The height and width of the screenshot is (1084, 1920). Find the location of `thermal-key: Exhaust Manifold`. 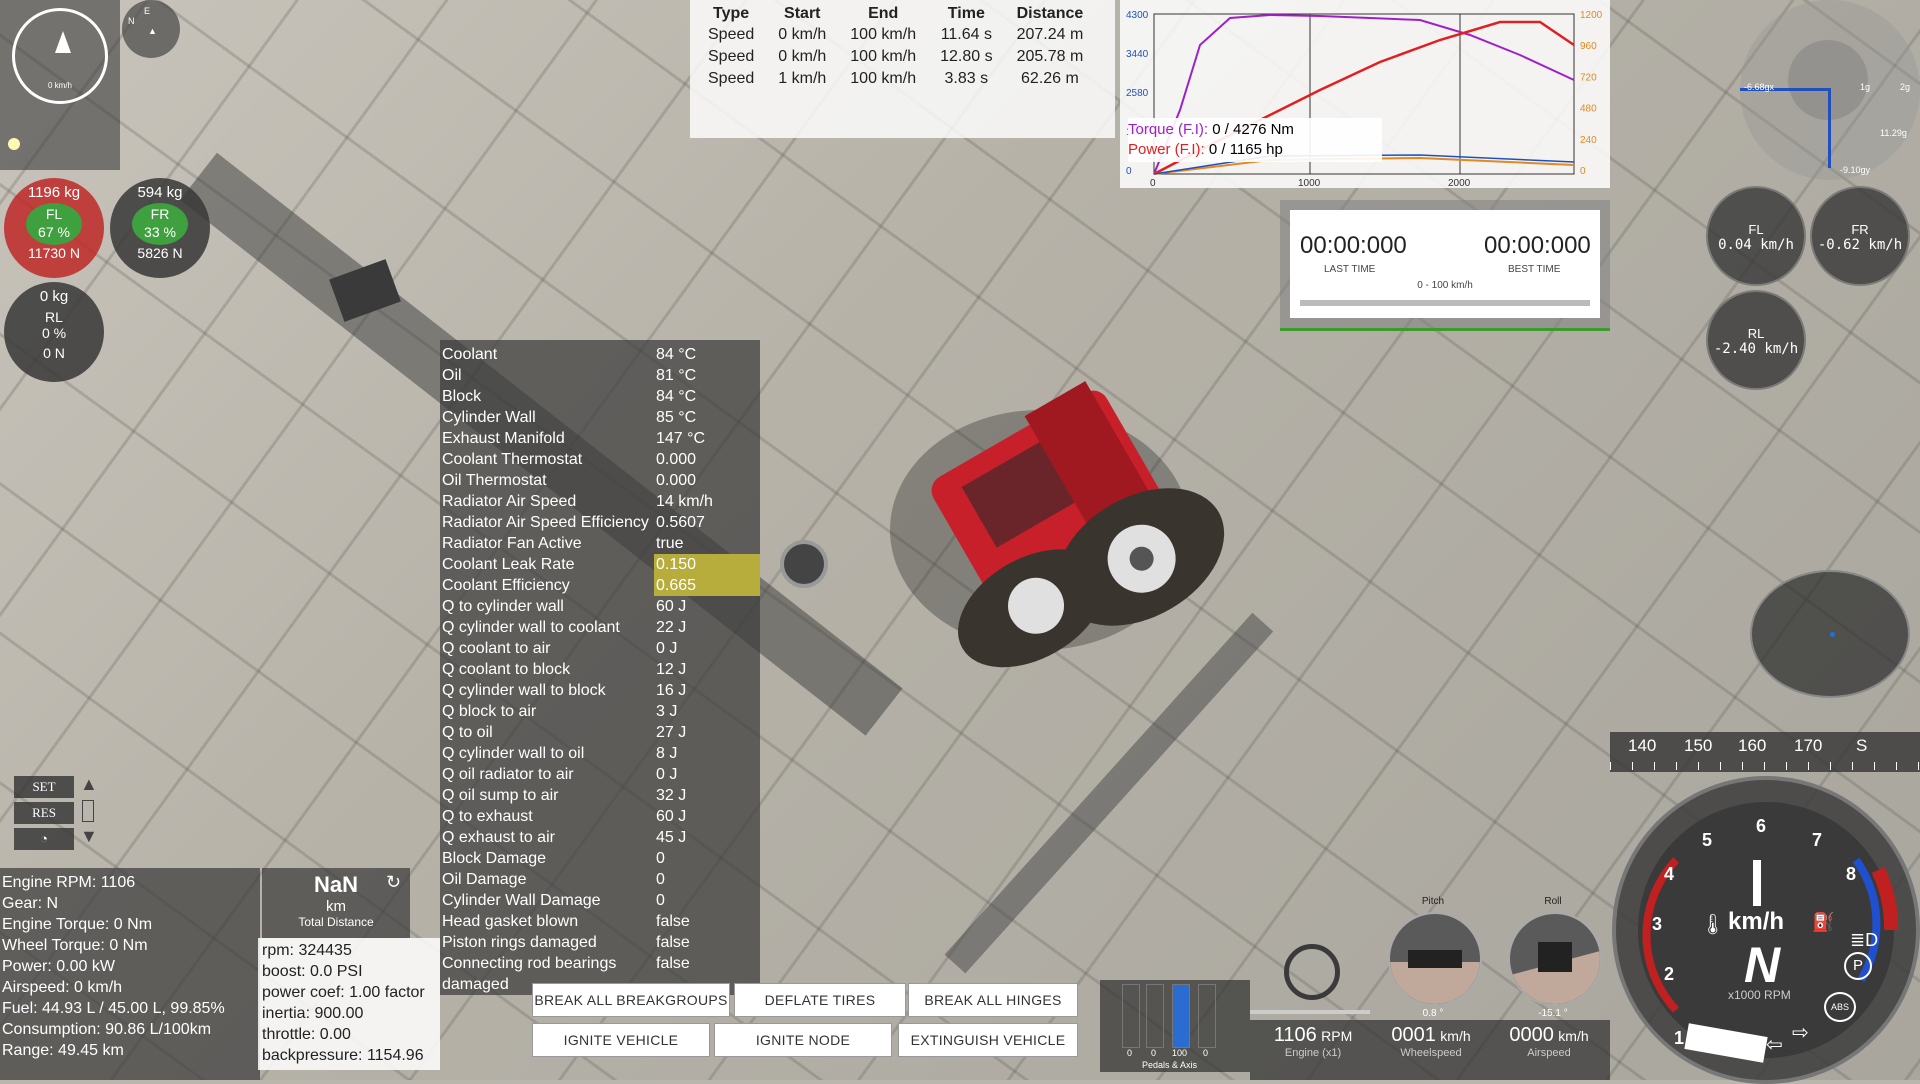

thermal-key: Exhaust Manifold is located at coordinates (503, 438).